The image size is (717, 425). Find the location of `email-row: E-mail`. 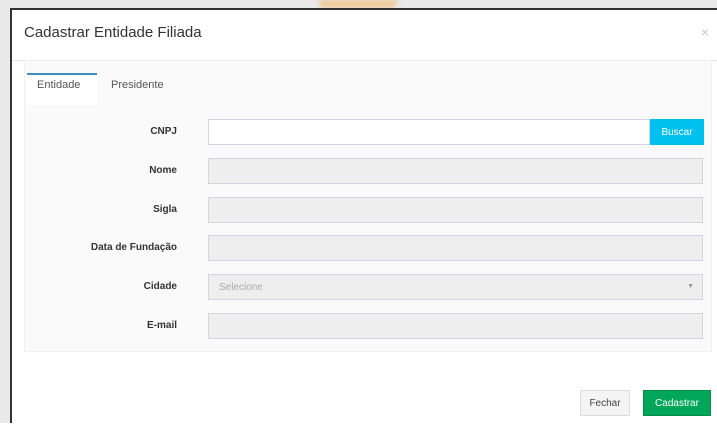

email-row: E-mail is located at coordinates (368, 327).